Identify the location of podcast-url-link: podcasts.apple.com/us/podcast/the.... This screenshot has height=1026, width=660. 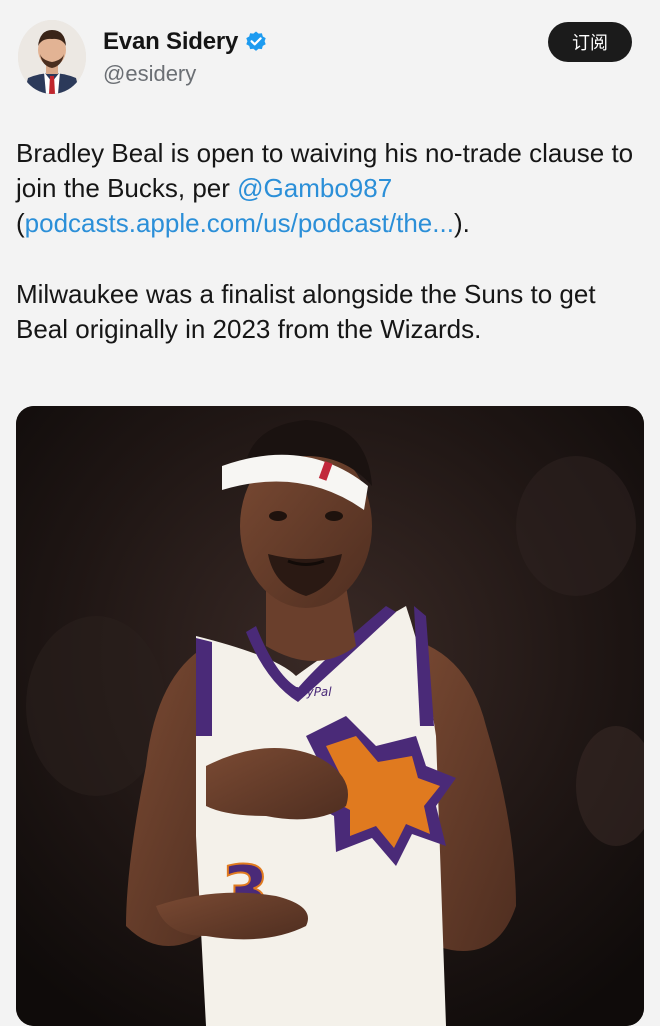
(239, 223).